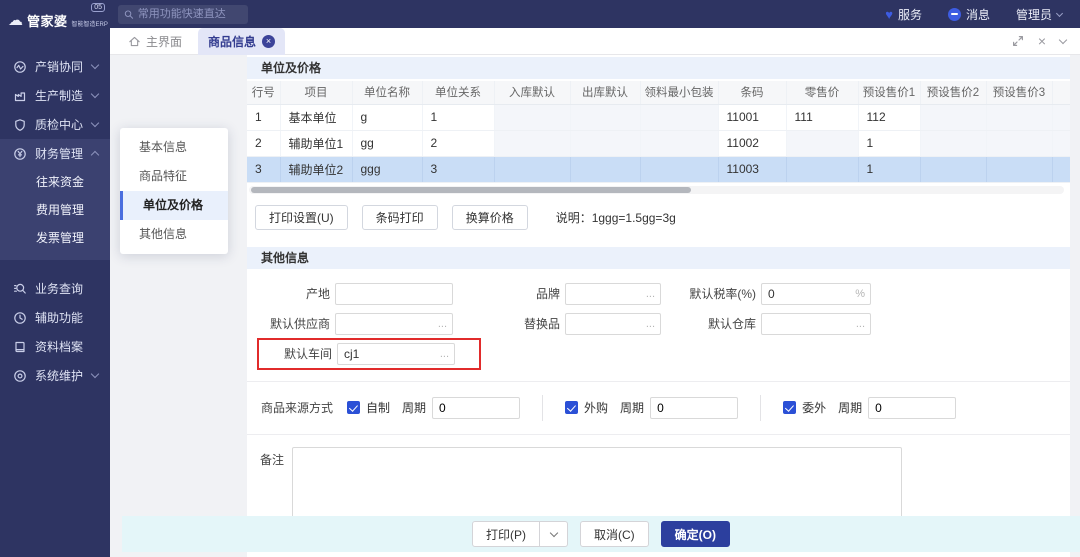 The width and height of the screenshot is (1080, 557). What do you see at coordinates (658, 143) in the screenshot?
I see `table-row: 2 辅助单位1 gg 2 11002 1` at bounding box center [658, 143].